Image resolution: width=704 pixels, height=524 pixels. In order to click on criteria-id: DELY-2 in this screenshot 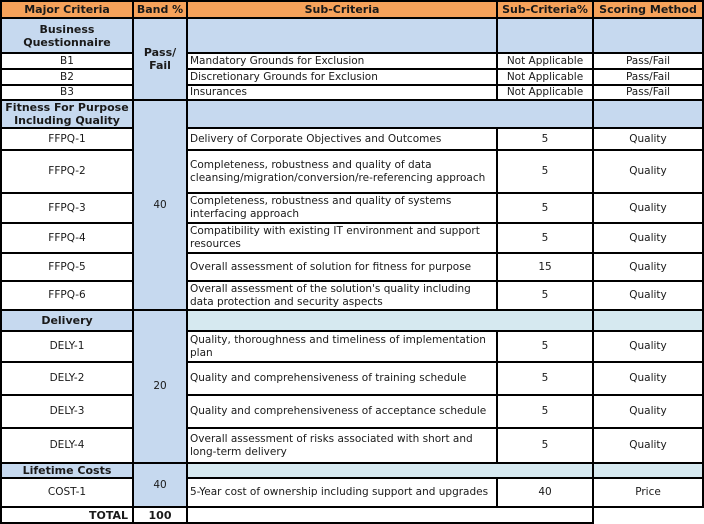, I will do `click(67, 378)`.